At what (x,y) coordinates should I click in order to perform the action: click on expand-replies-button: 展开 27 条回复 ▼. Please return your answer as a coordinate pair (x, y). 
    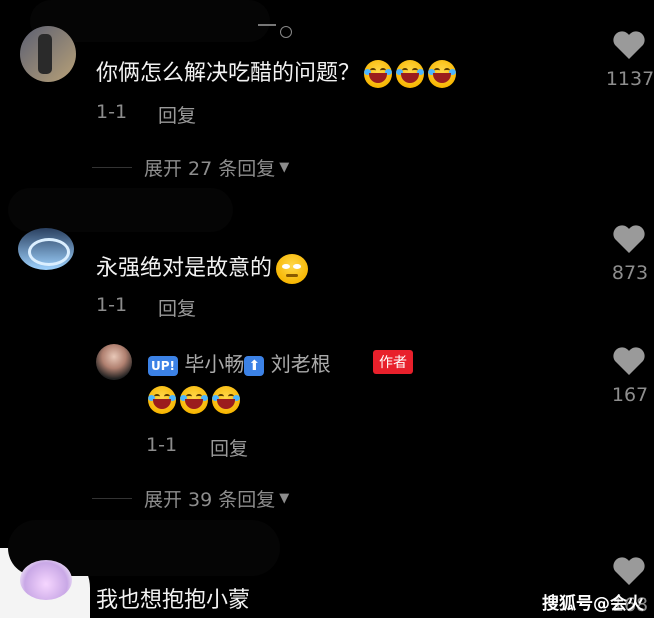
    Looking at the image, I should click on (190, 167).